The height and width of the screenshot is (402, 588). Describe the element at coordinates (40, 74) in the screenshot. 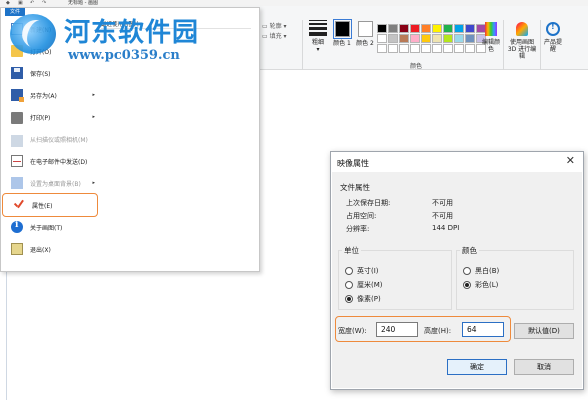

I see `file-menu-item-label: 保存(S)` at that location.